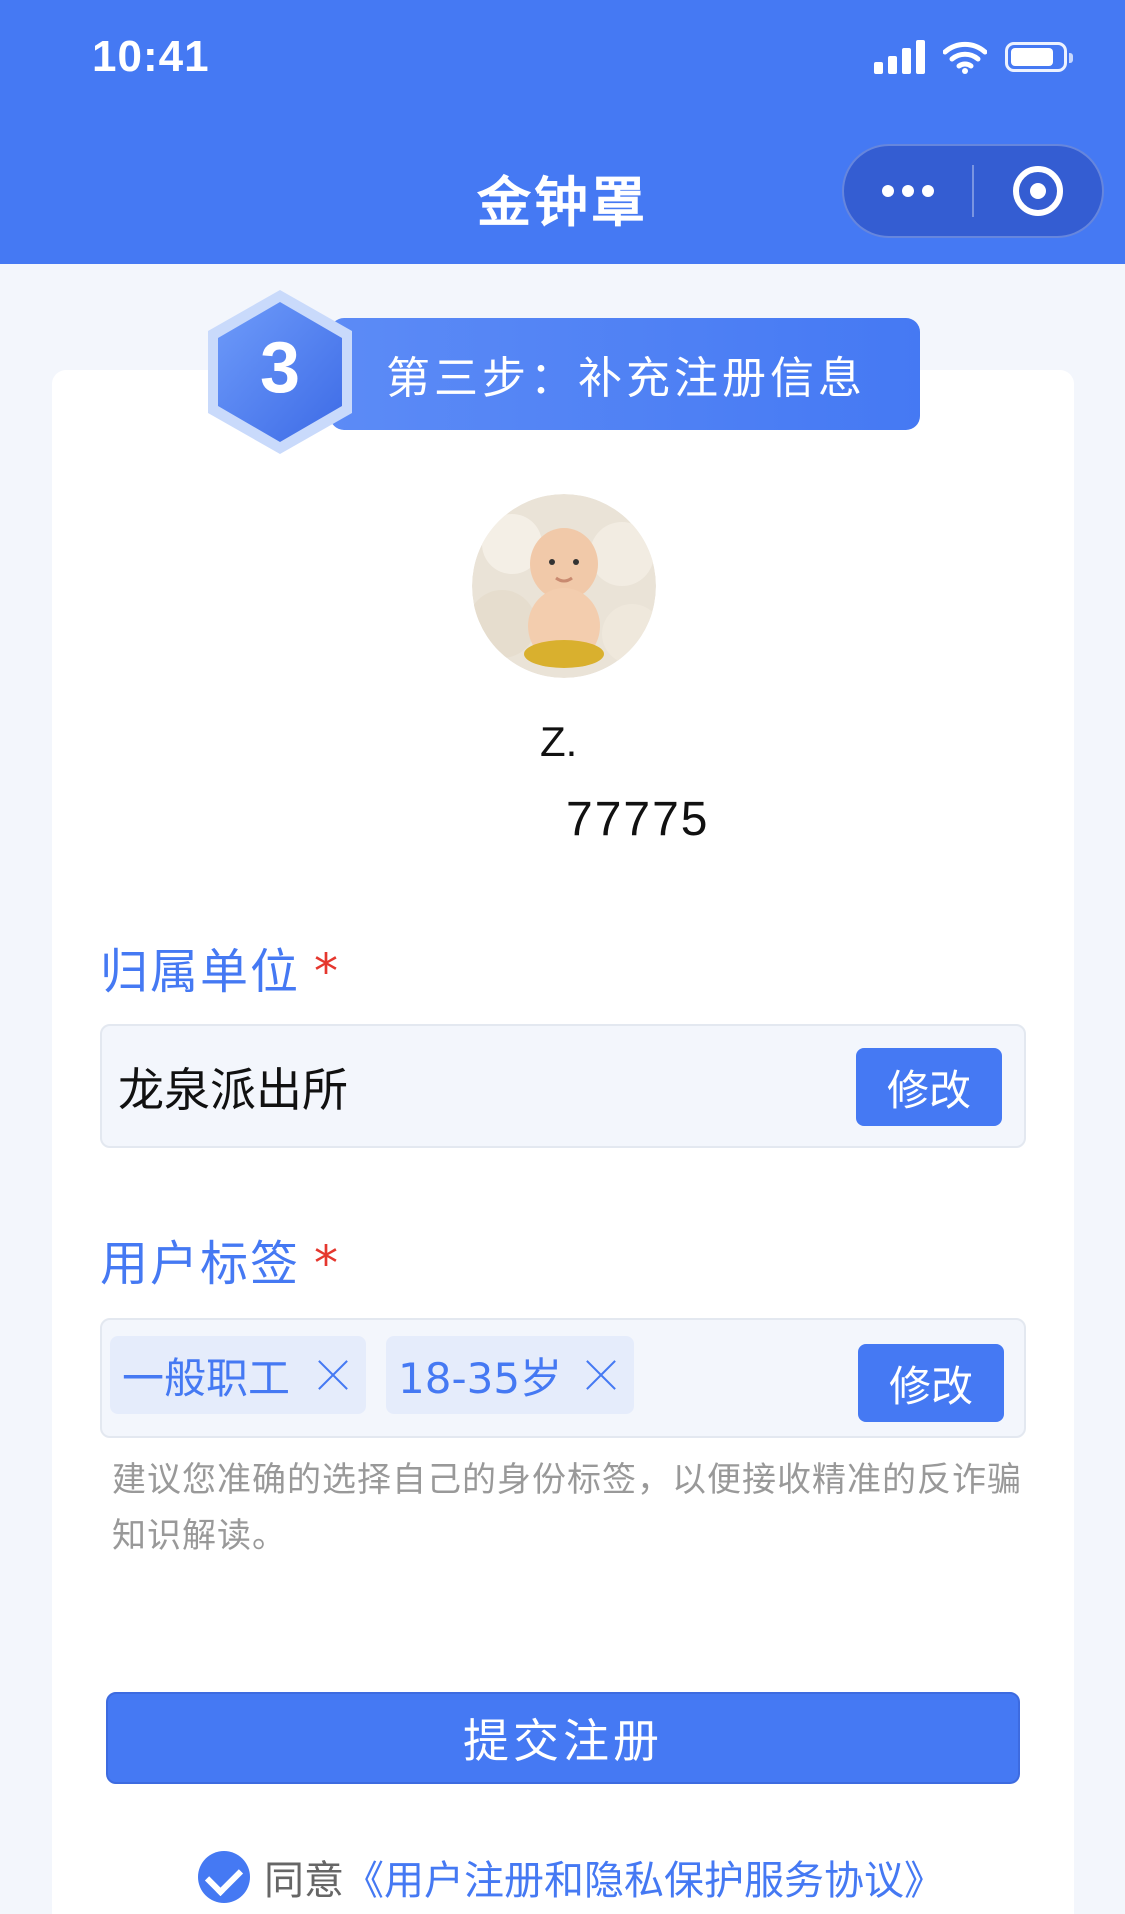 The width and height of the screenshot is (1125, 1914). I want to click on tags-field-label: 用户标签 *, so click(220, 1259).